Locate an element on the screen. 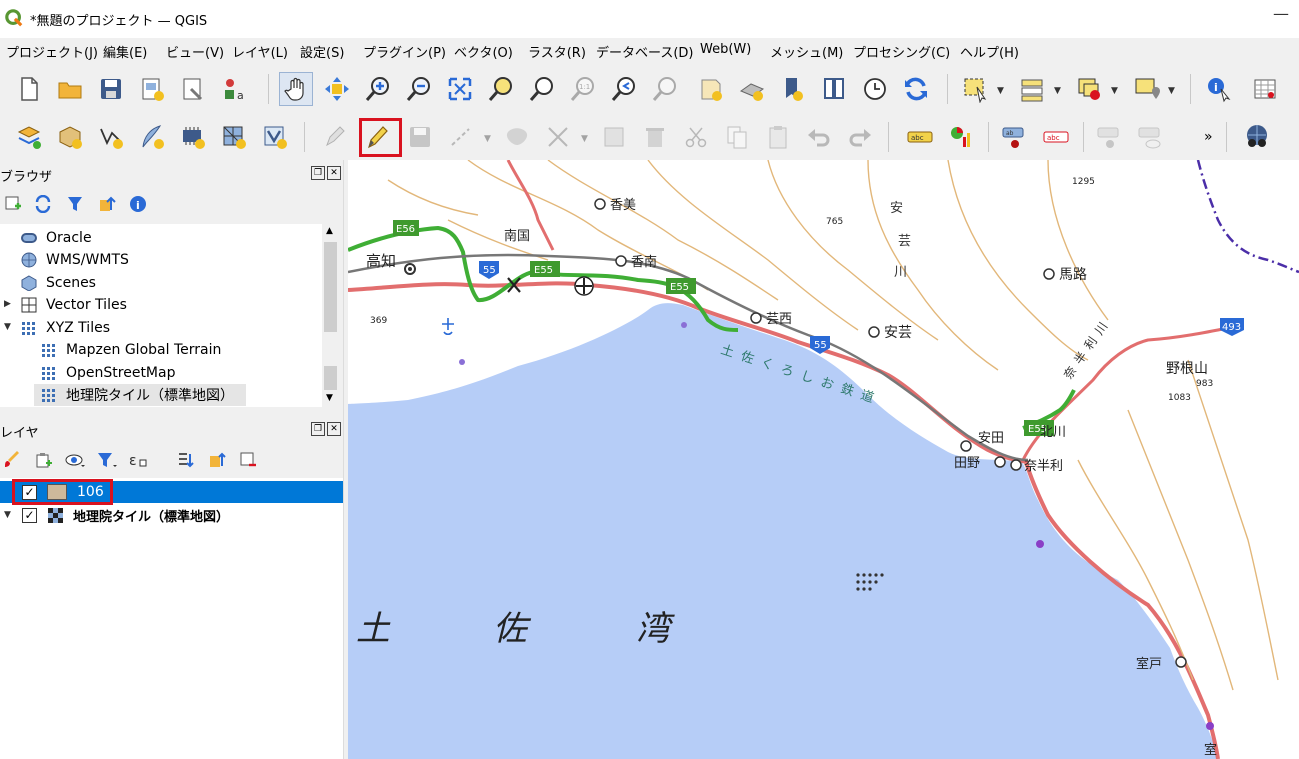 The width and height of the screenshot is (1299, 759). zoom-native-button: 1:1 is located at coordinates (583, 89).